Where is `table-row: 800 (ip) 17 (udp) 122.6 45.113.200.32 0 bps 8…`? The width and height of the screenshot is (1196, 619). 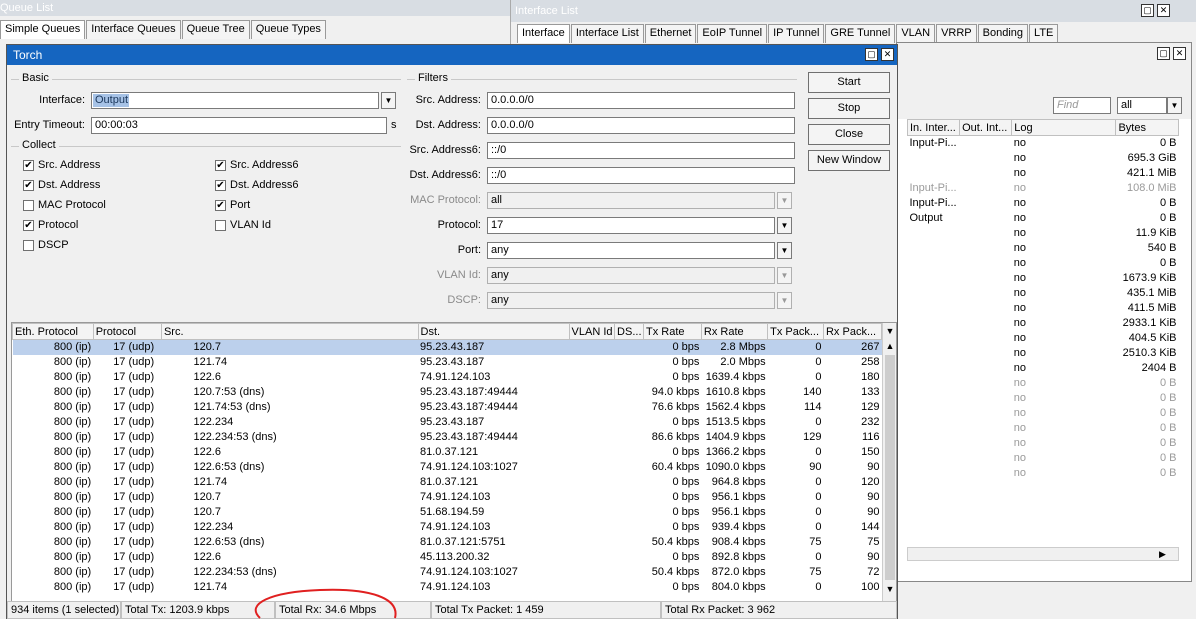 table-row: 800 (ip) 17 (udp) 122.6 45.113.200.32 0 bps 8… is located at coordinates (447, 557).